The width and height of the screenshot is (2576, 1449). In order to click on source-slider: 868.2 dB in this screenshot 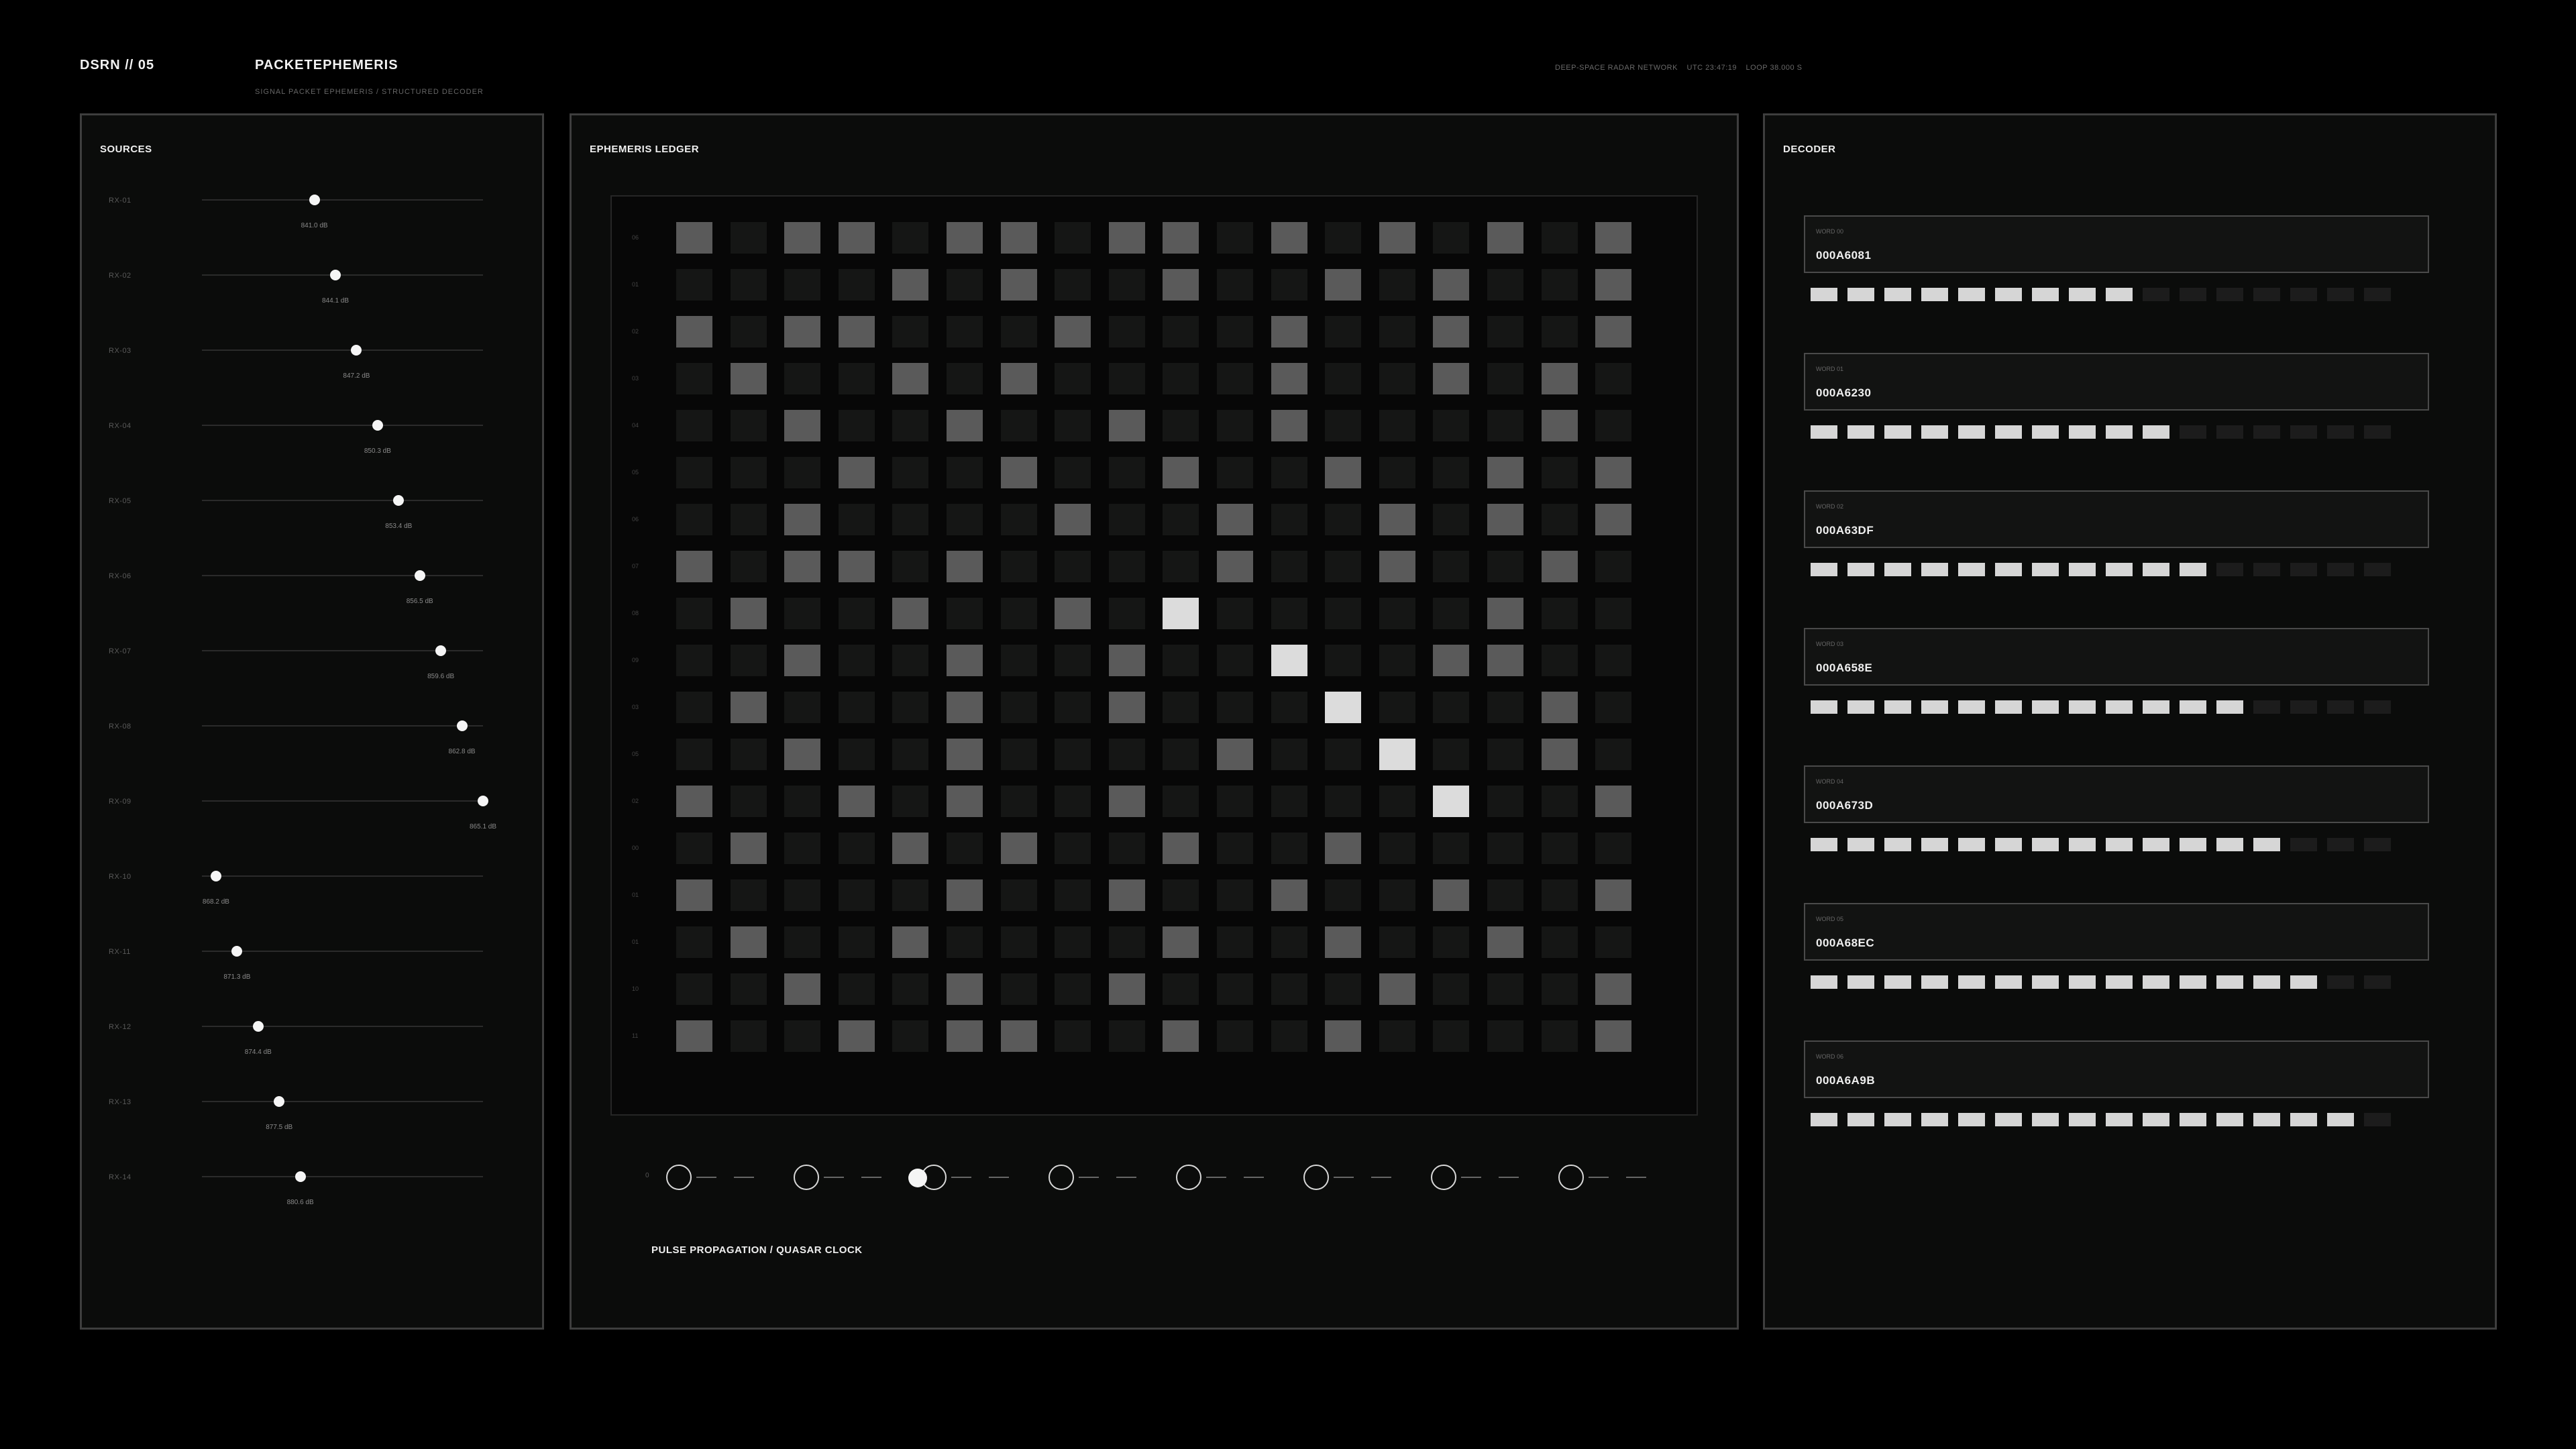, I will do `click(342, 888)`.